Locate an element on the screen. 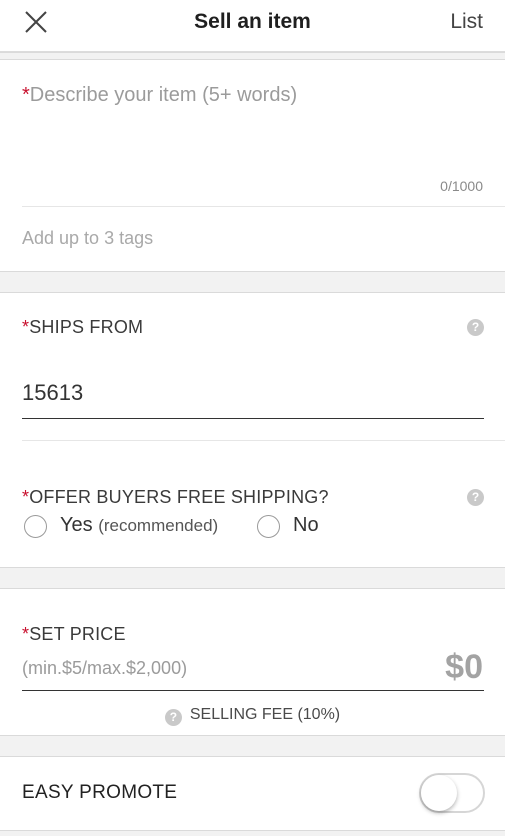  description-input: *Describe your item (5+ words) is located at coordinates (159, 95).